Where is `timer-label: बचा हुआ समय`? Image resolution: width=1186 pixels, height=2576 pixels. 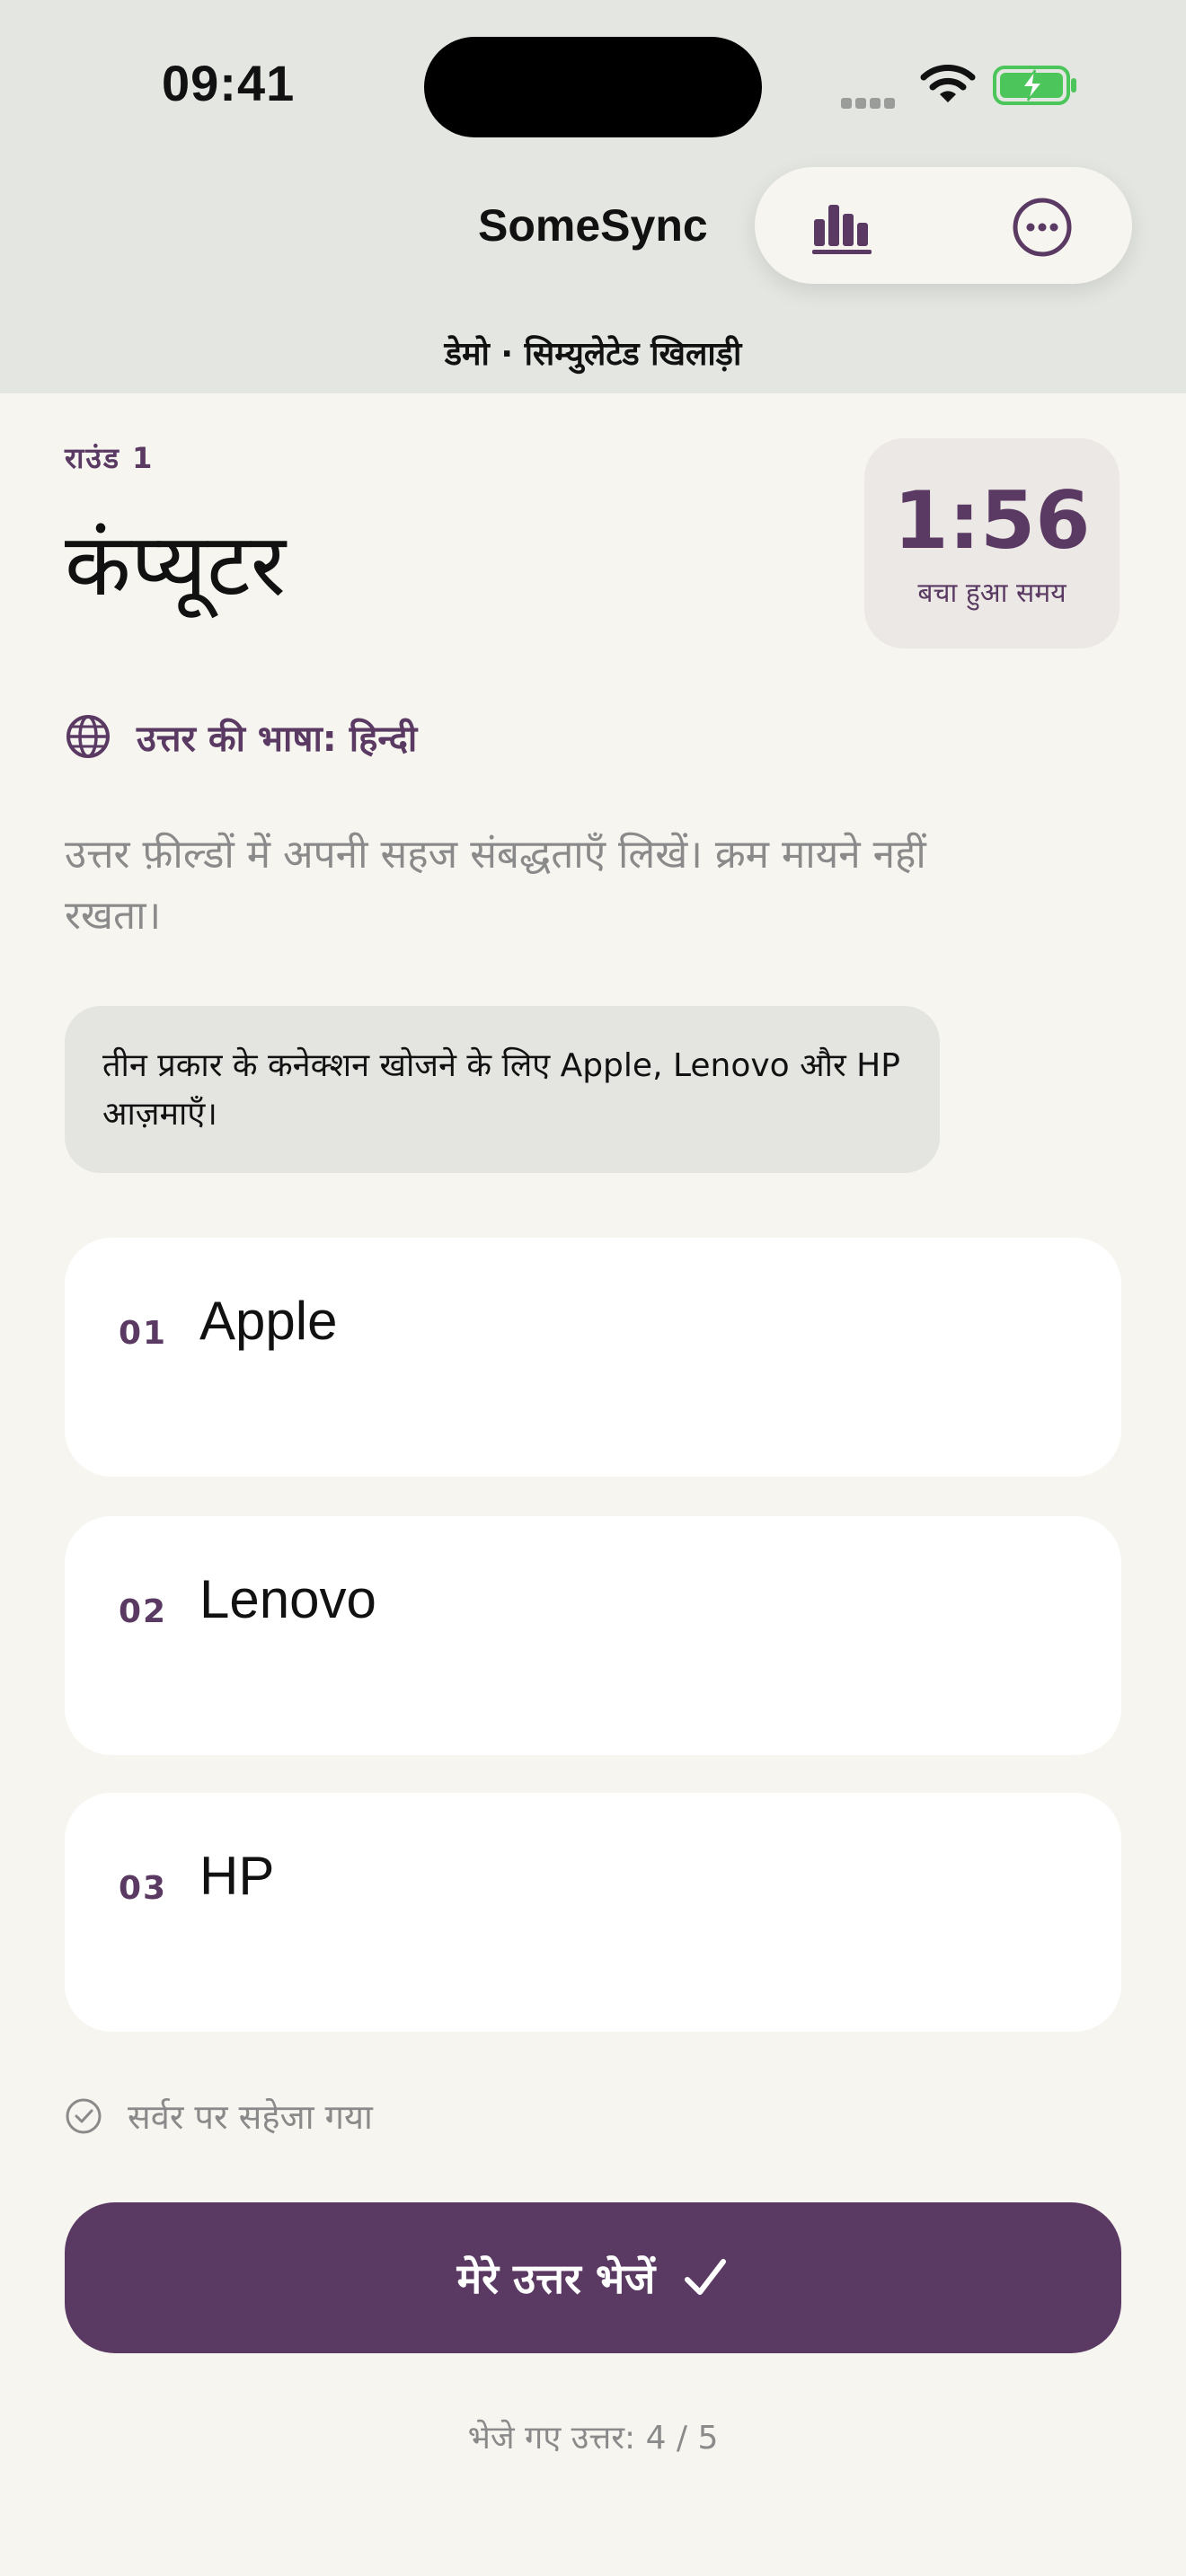 timer-label: बचा हुआ समय is located at coordinates (992, 593).